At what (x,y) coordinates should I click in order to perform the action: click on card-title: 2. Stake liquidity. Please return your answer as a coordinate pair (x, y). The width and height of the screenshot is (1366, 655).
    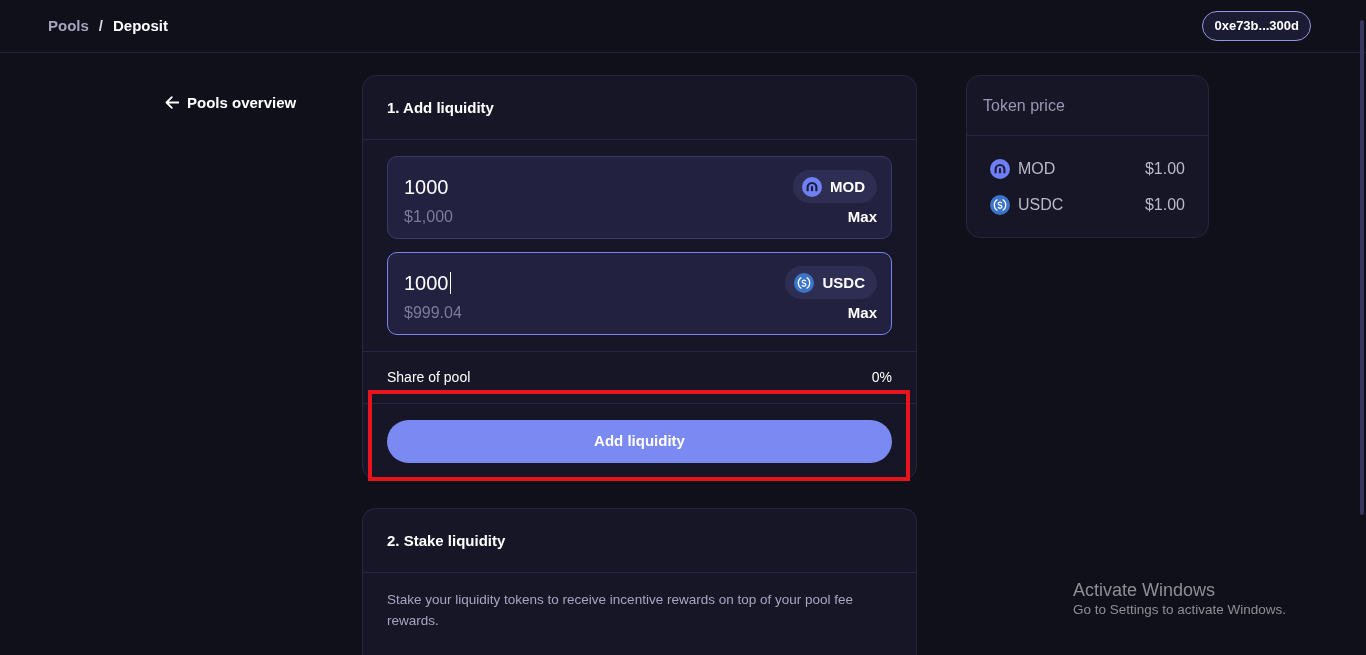
    Looking at the image, I should click on (446, 540).